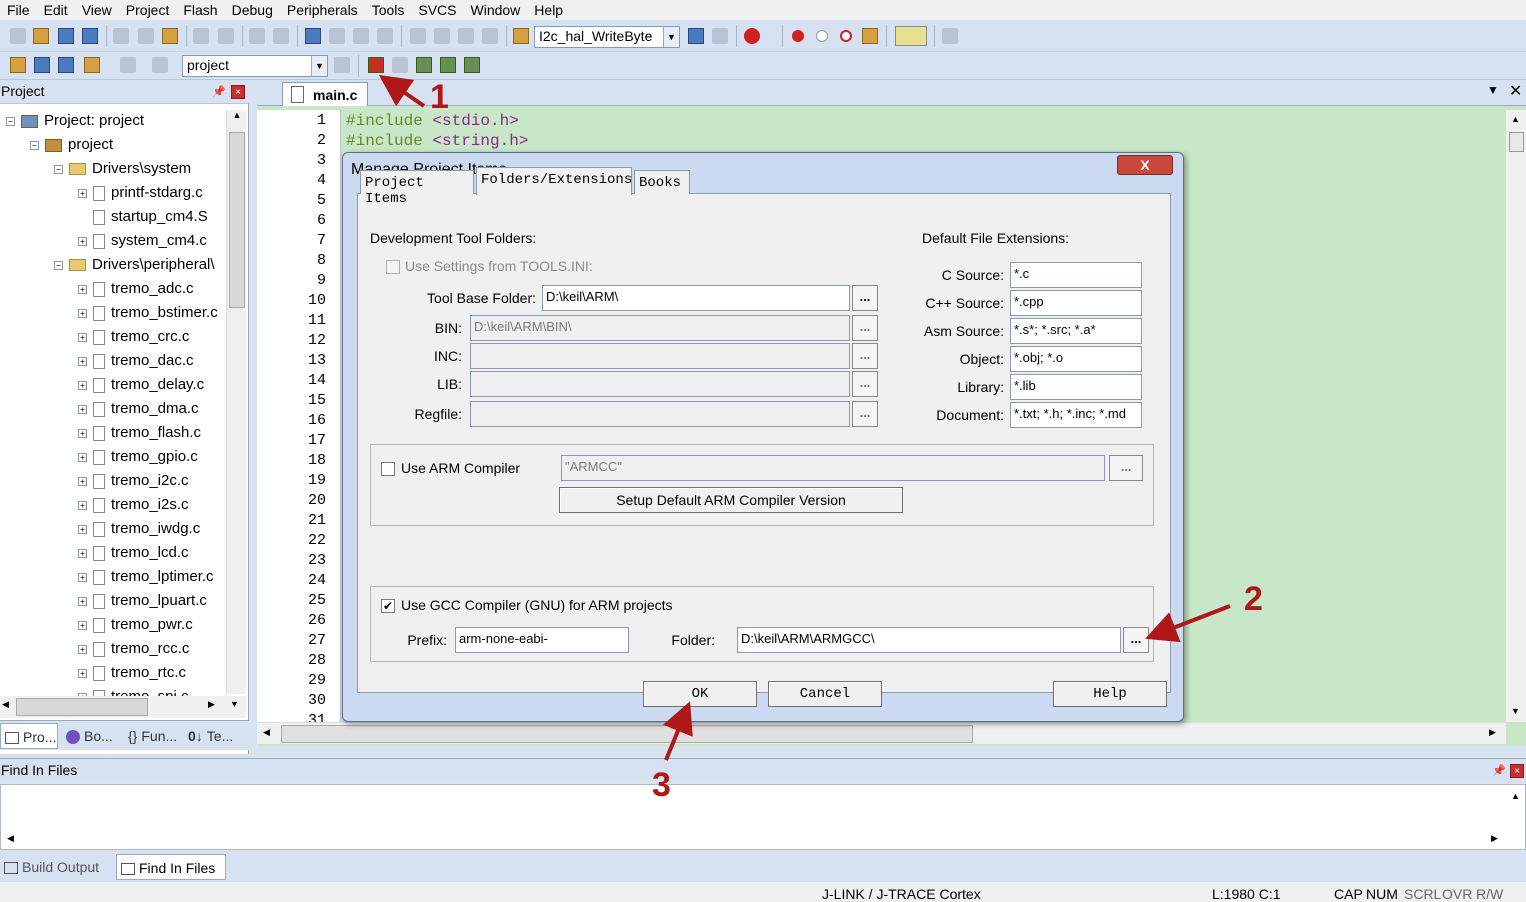 The height and width of the screenshot is (902, 1526). I want to click on annotation-2: 2, so click(1253, 599).